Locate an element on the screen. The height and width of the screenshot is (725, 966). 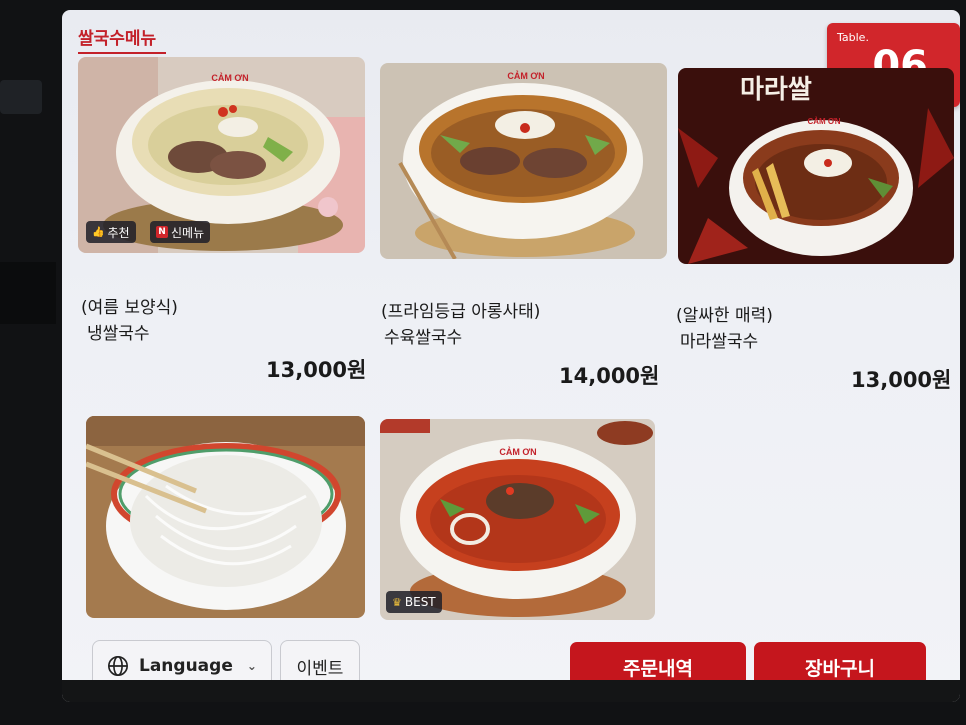
thumbs-up-icon: 👍 is located at coordinates (98, 232).